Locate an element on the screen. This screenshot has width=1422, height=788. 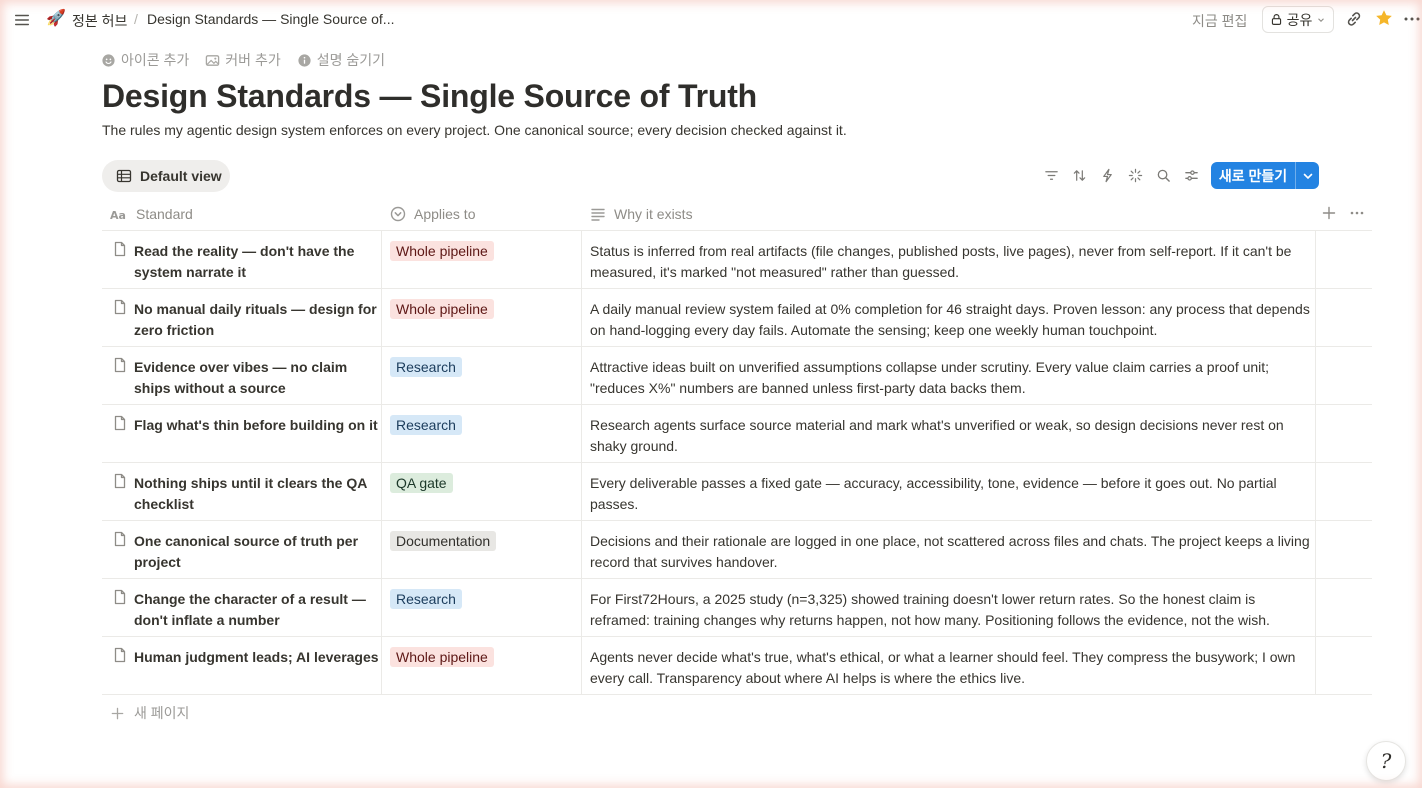
column-more-icon is located at coordinates (1358, 214).